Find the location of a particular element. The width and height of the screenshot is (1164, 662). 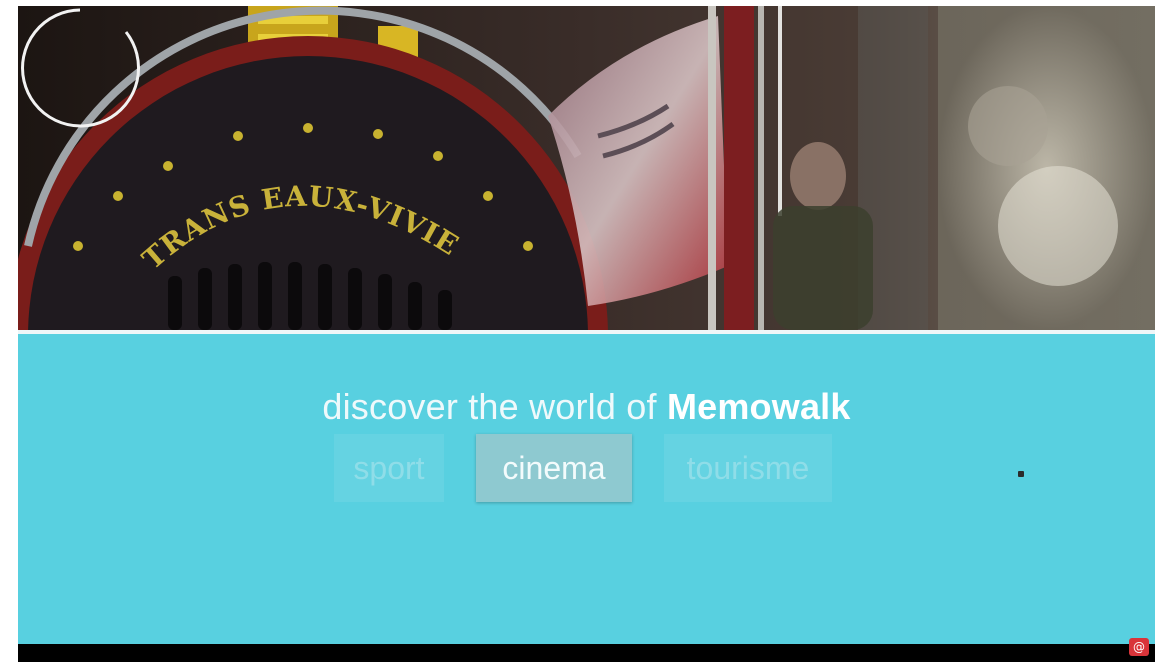

tab-cinema: cinema is located at coordinates (750, 468).